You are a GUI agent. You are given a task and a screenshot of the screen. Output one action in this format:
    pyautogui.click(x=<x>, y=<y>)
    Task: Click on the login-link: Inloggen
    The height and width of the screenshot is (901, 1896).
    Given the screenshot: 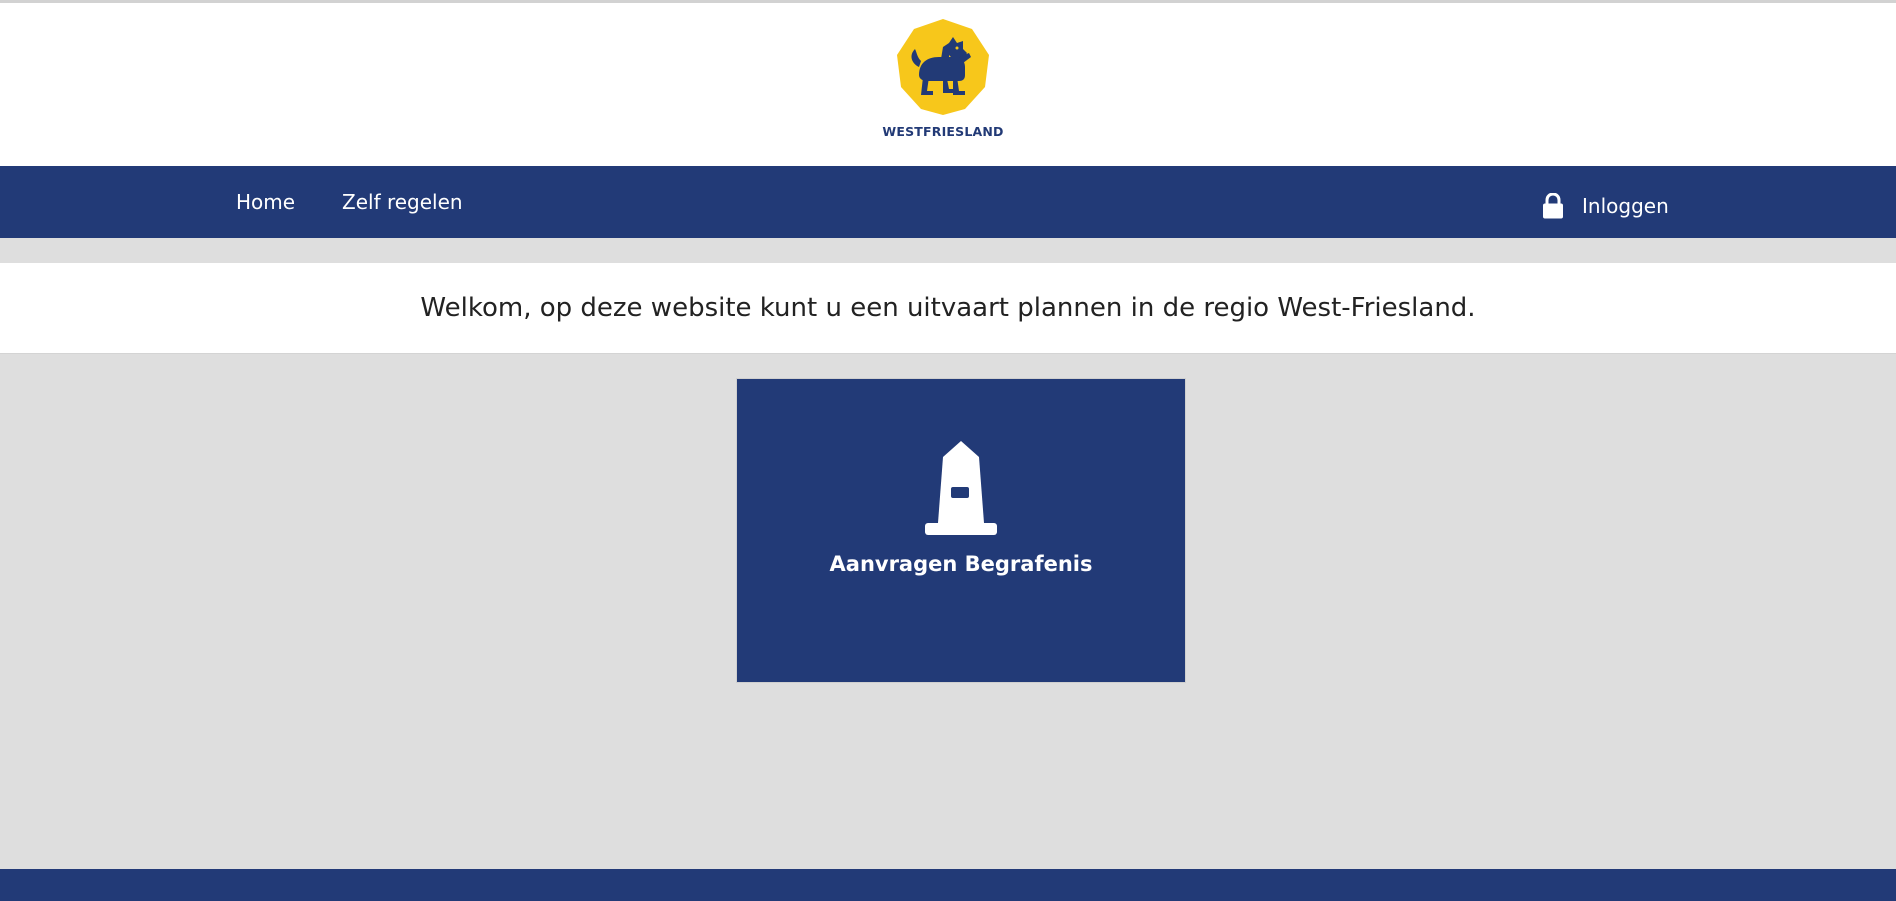 What is the action you would take?
    pyautogui.click(x=1605, y=206)
    